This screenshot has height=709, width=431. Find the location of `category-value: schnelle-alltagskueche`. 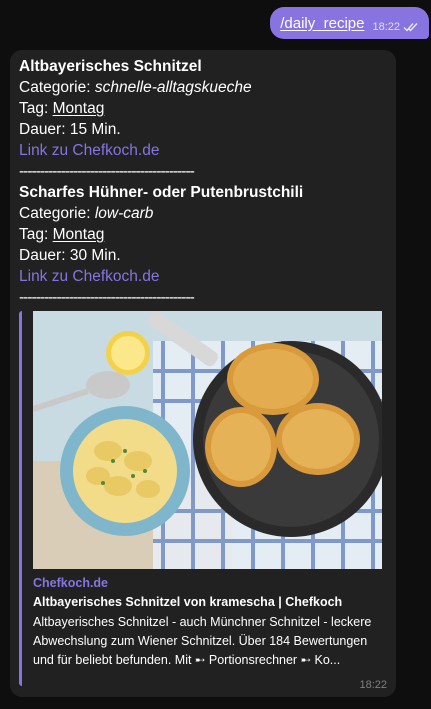

category-value: schnelle-alltagskueche is located at coordinates (173, 87).